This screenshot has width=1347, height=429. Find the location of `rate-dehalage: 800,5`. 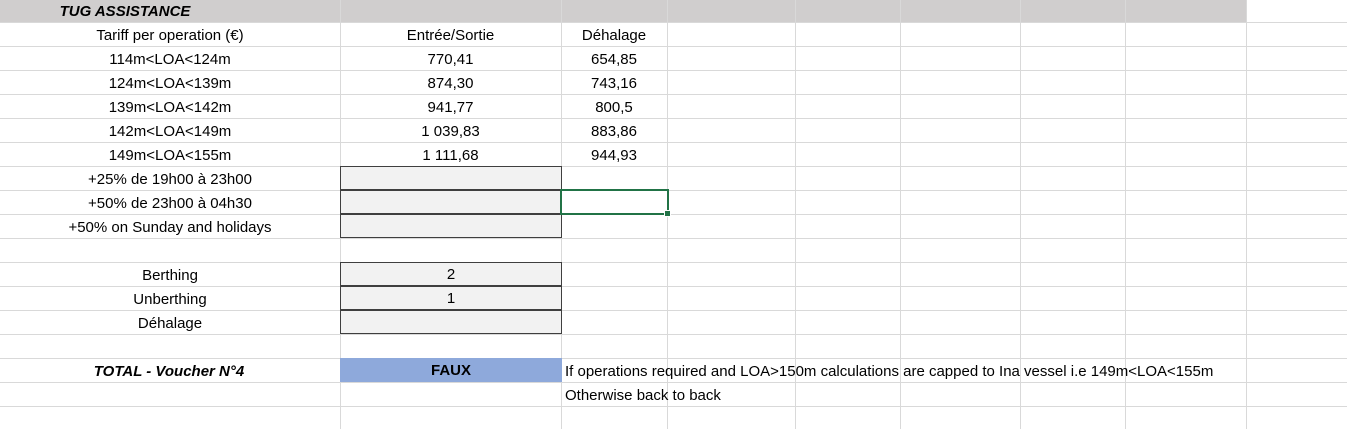

rate-dehalage: 800,5 is located at coordinates (614, 107).